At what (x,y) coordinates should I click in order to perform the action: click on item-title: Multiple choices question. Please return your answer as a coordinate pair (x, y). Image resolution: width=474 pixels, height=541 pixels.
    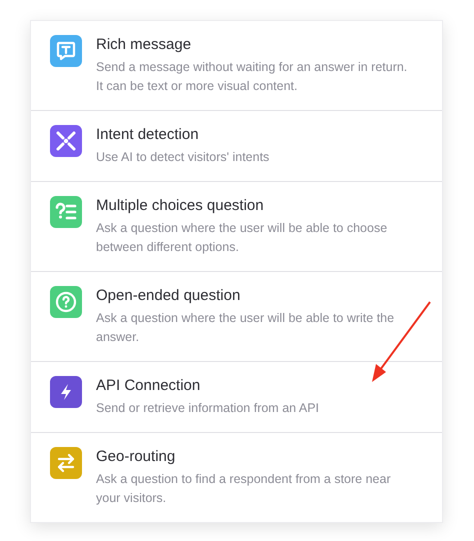
    Looking at the image, I should click on (180, 206).